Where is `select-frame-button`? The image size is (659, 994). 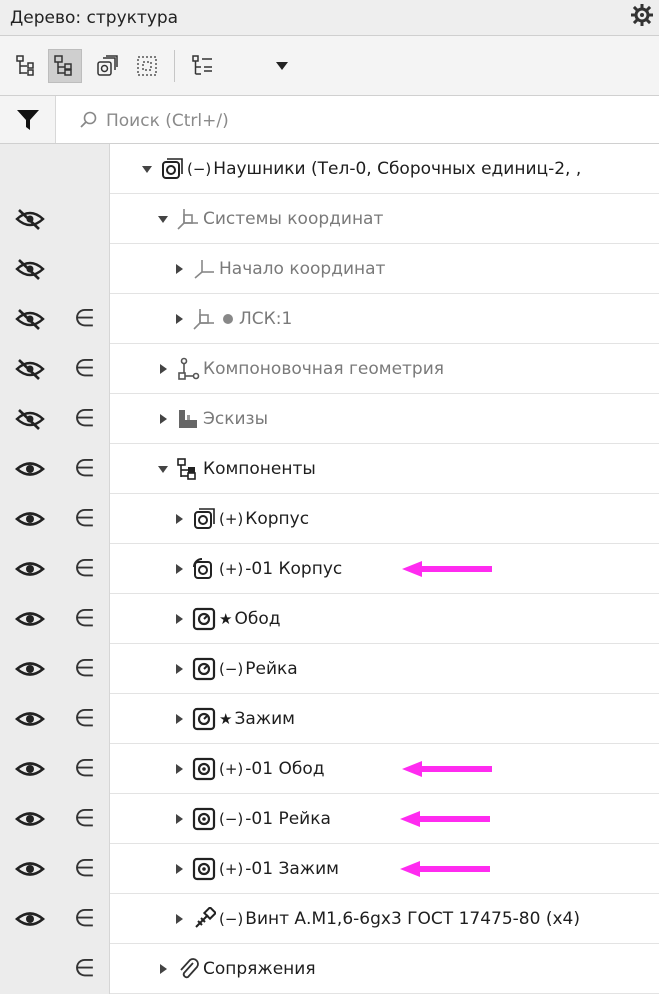
select-frame-button is located at coordinates (147, 66).